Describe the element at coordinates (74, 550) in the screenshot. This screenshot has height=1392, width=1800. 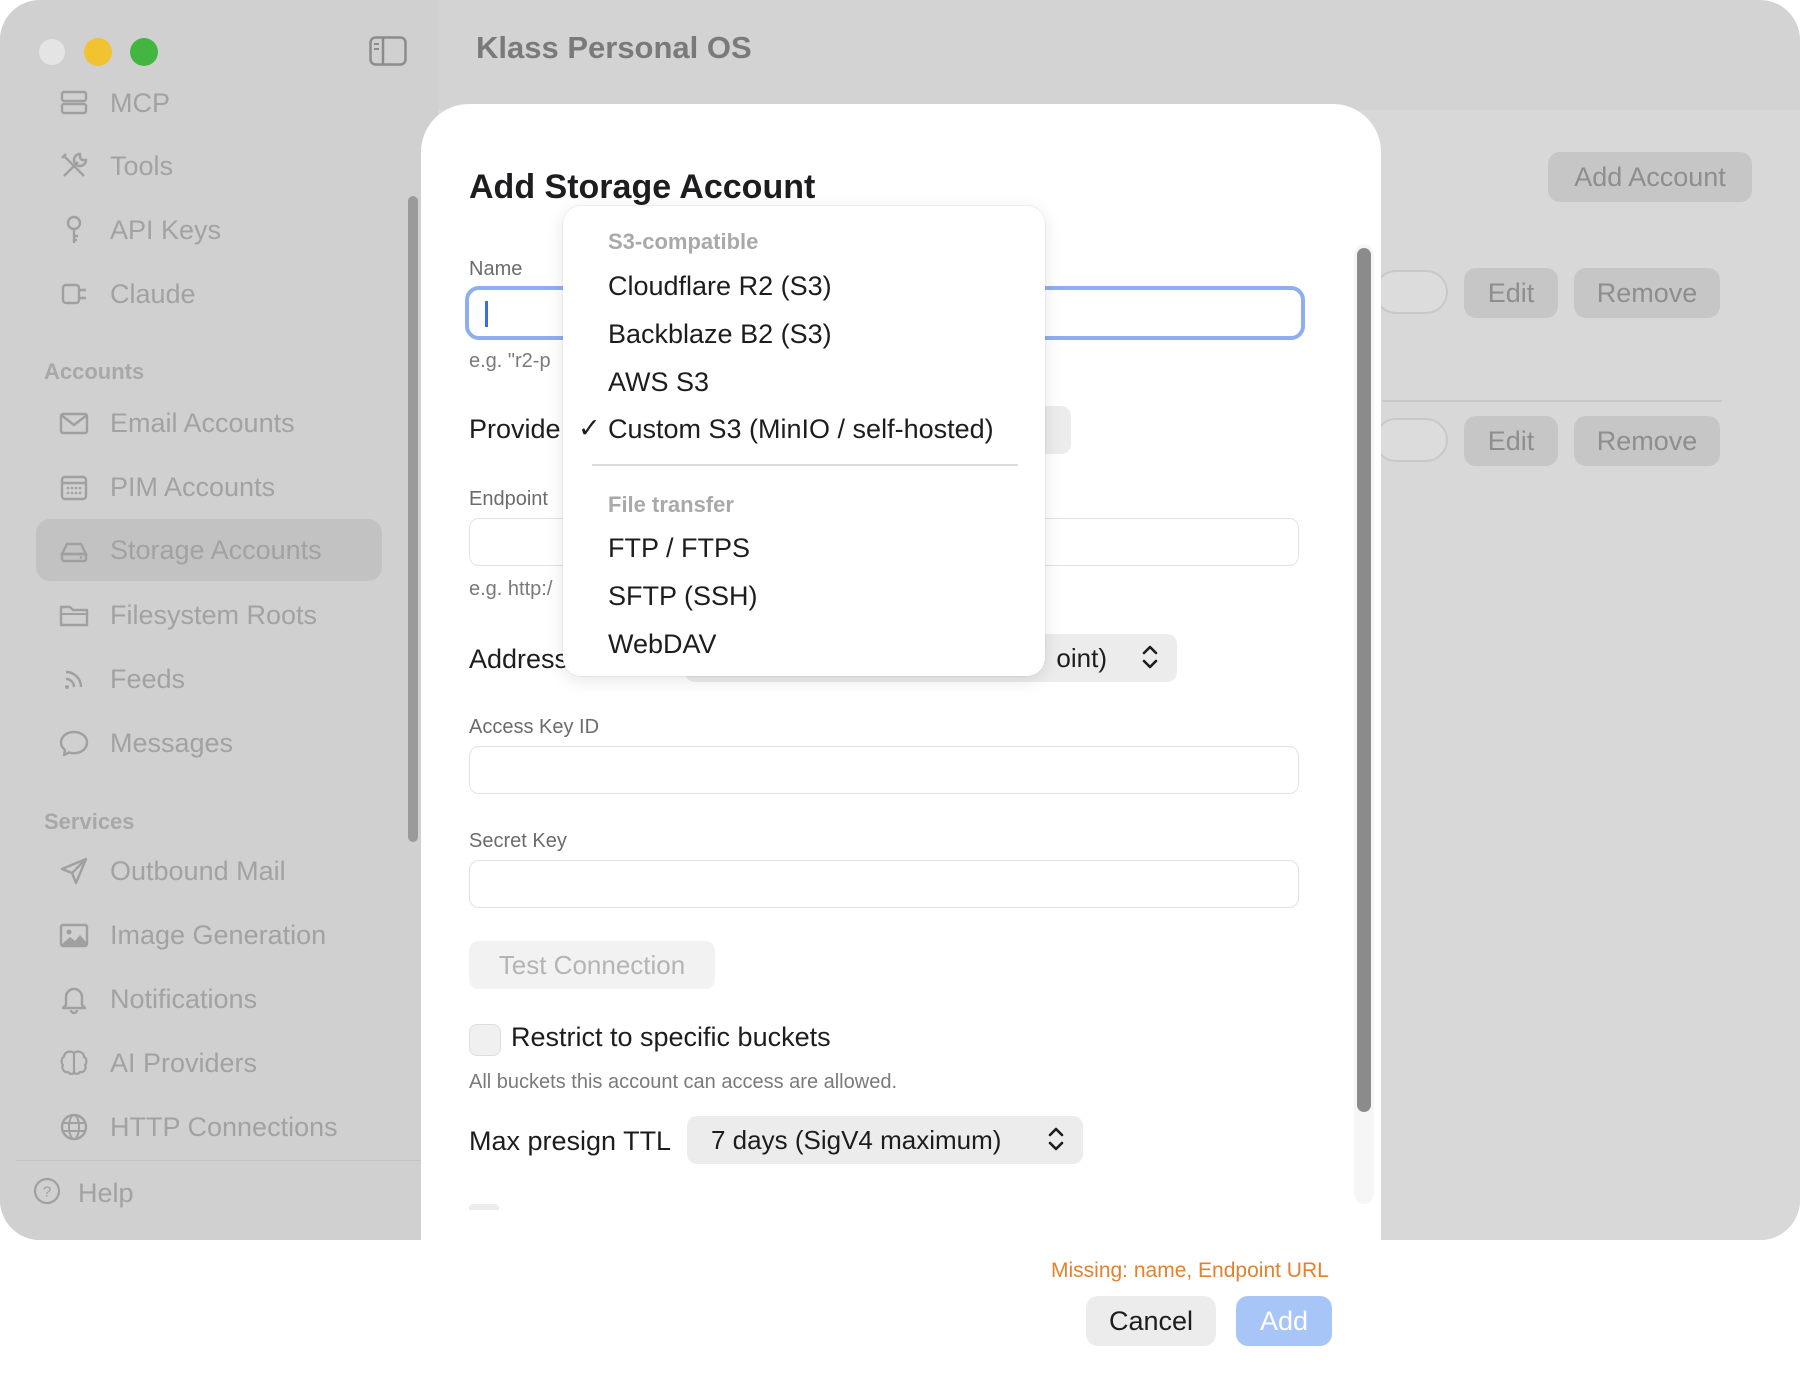
I see `drive-icon` at that location.